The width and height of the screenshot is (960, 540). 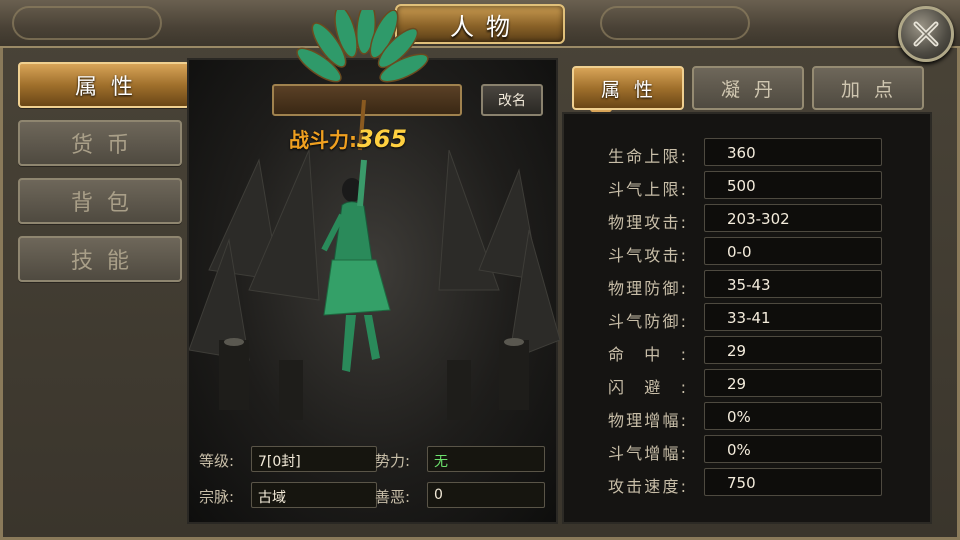 What do you see at coordinates (647, 387) in the screenshot?
I see `stat-label: 闪避:` at bounding box center [647, 387].